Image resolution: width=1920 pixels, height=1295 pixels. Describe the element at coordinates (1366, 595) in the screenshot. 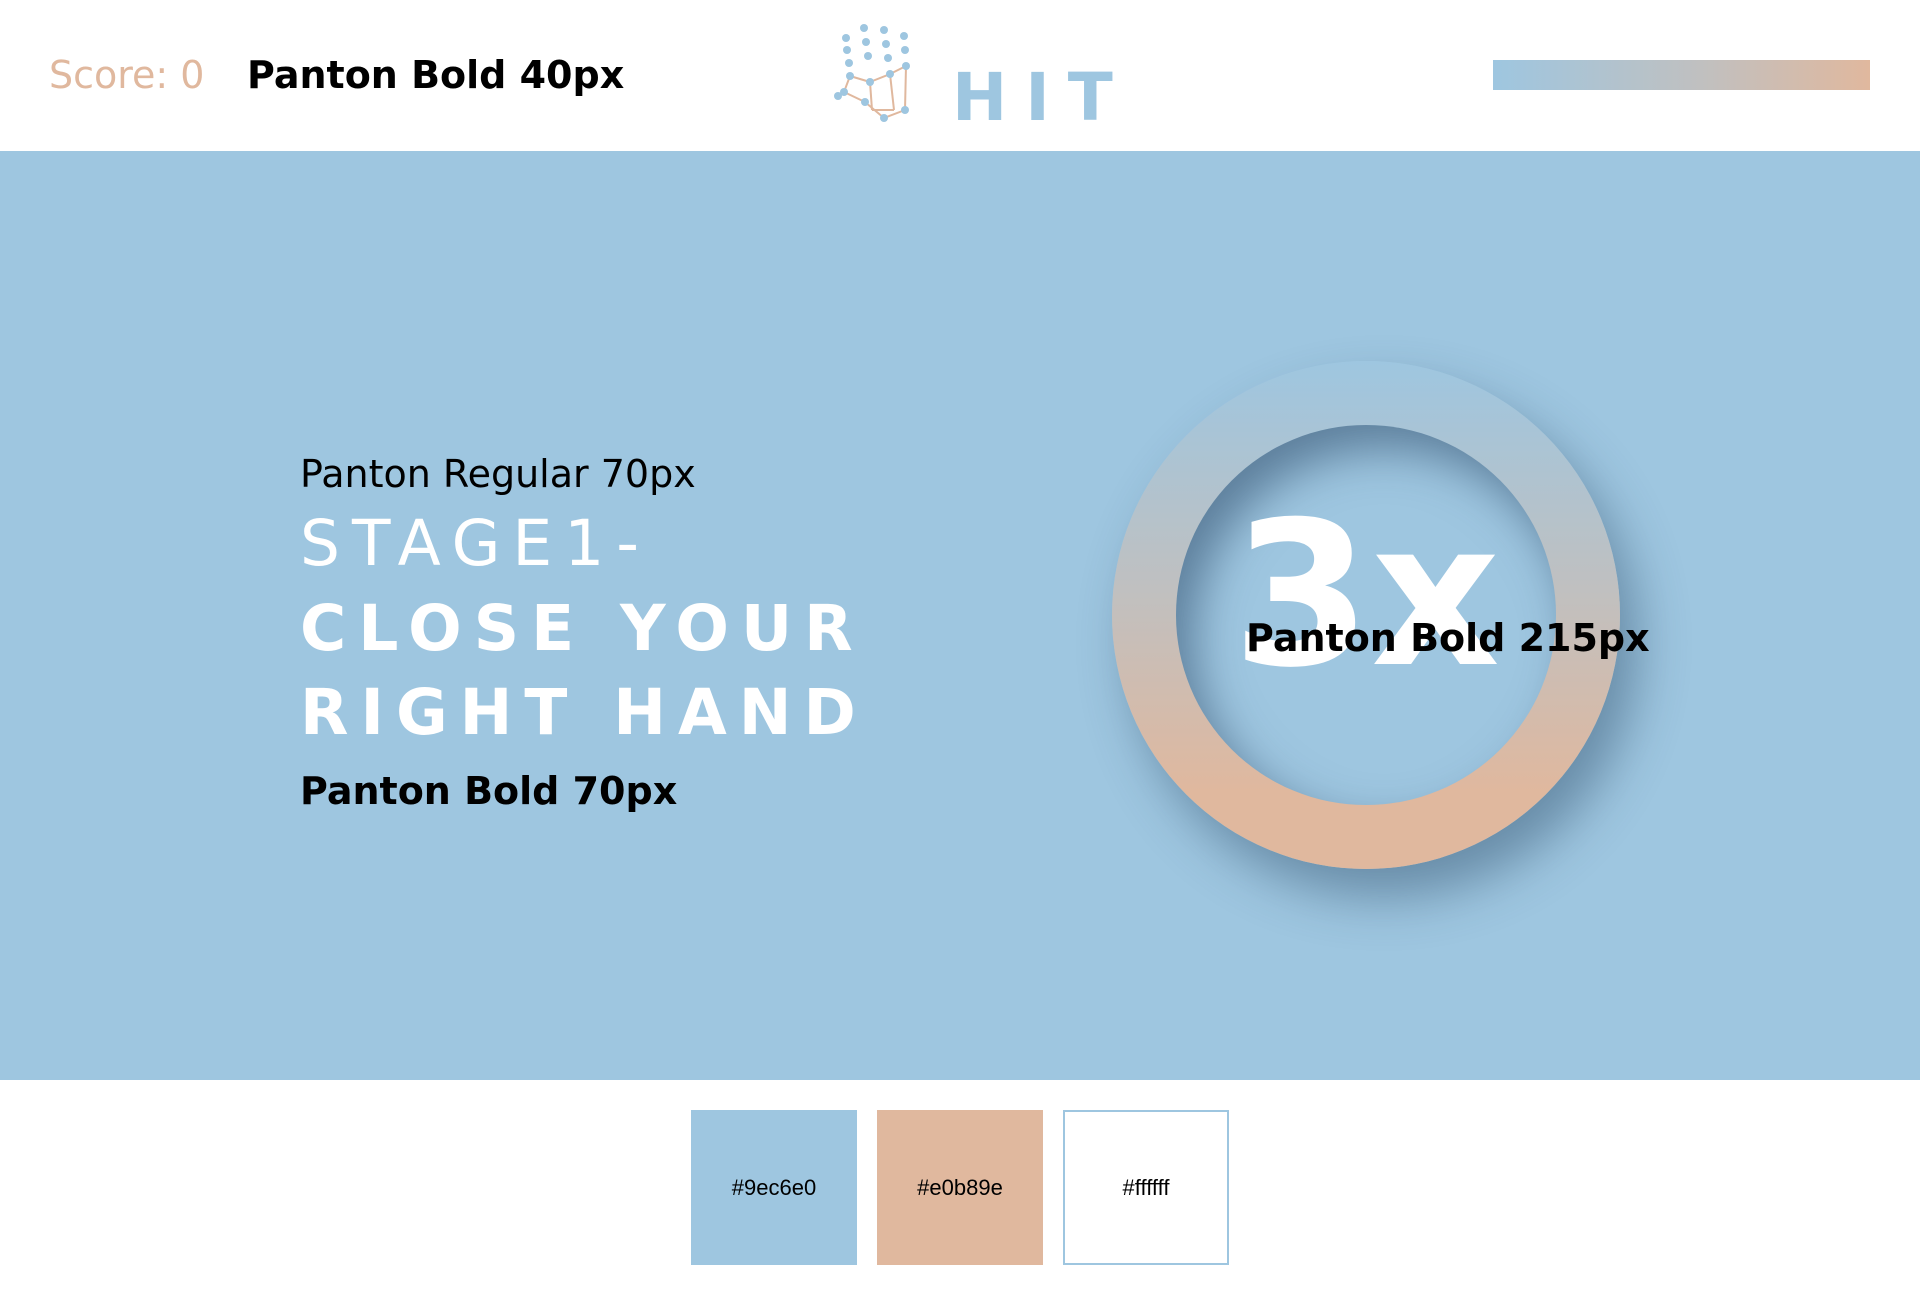

I see `countdown-value: 3x` at that location.